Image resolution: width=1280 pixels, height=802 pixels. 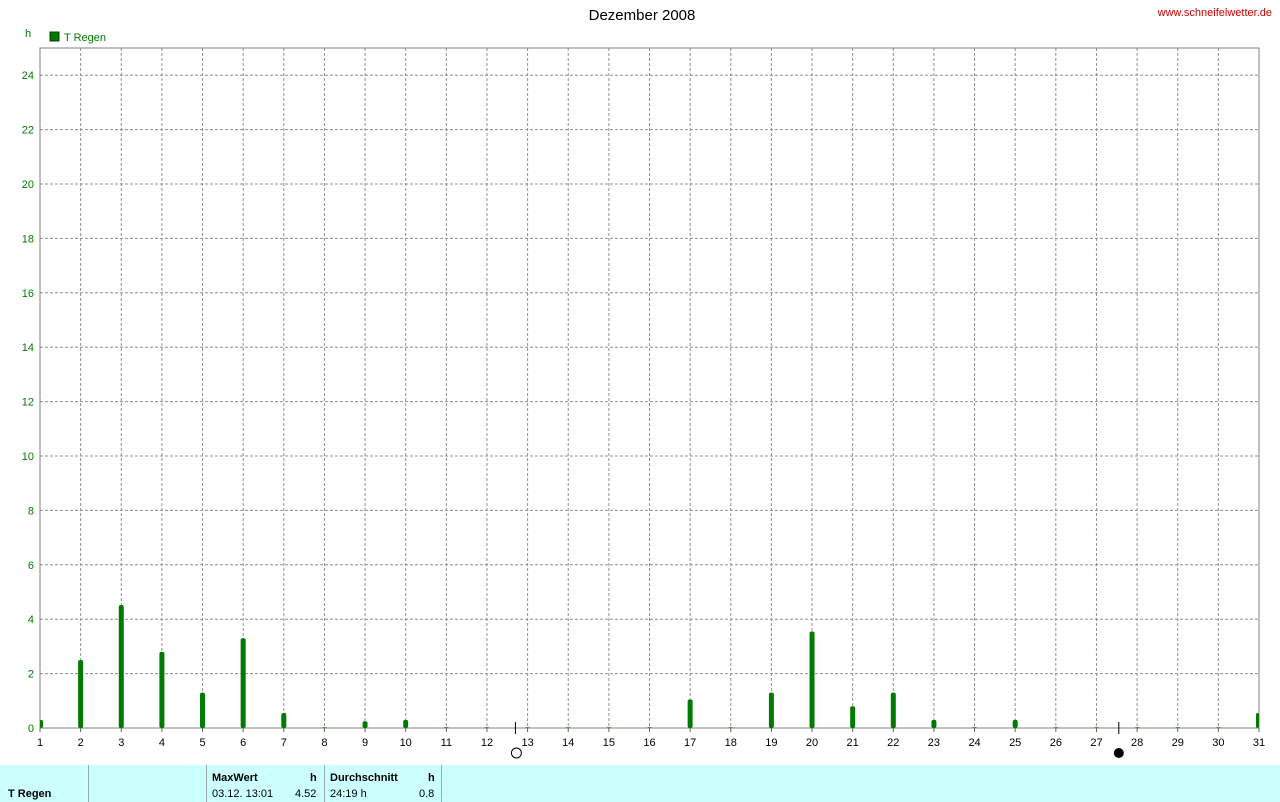 I want to click on x-tick-label: 15, so click(x=609, y=743).